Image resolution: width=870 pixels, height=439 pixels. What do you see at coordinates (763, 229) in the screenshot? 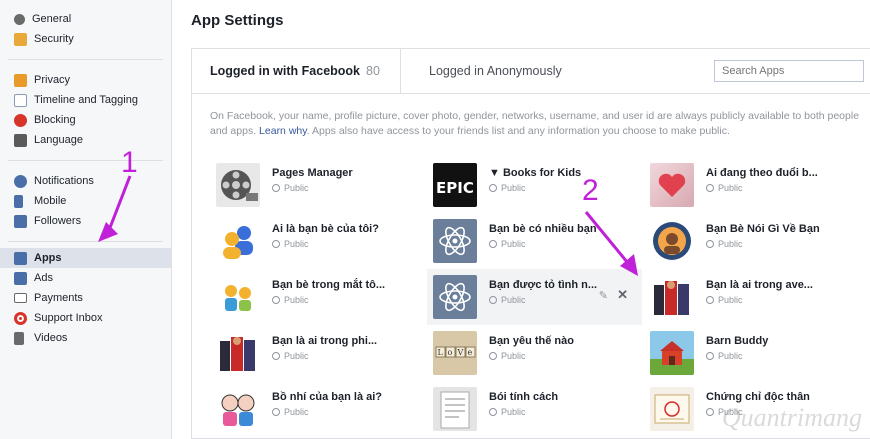
I see `app-name: Bạn Bè Nói Gì Về Bạn` at bounding box center [763, 229].